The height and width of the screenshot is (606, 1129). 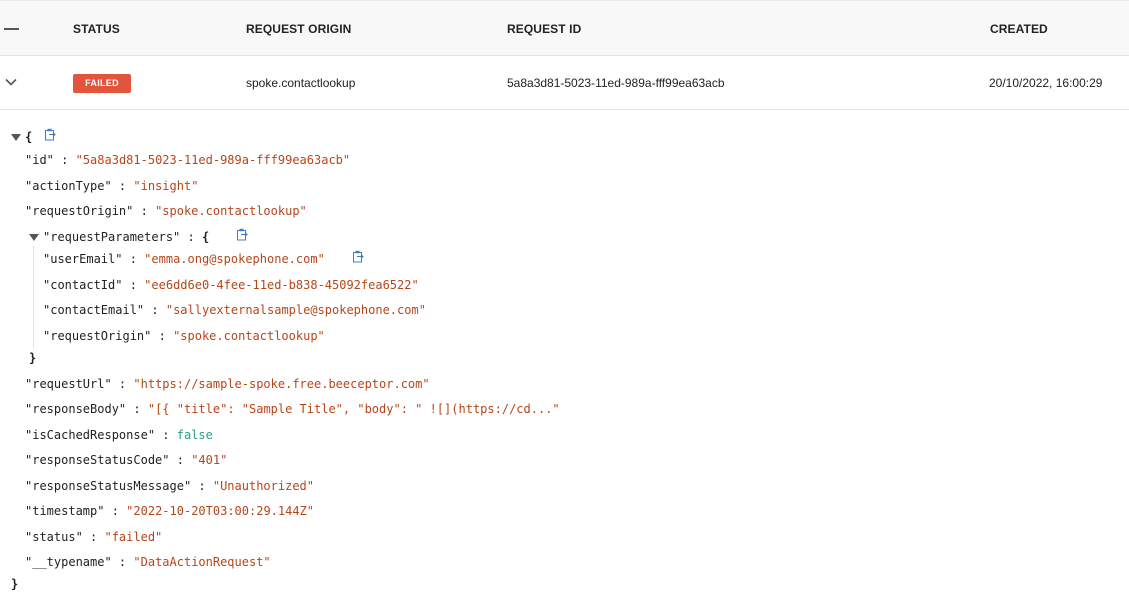 What do you see at coordinates (202, 562) in the screenshot?
I see `json-value: "DataActionRequest"` at bounding box center [202, 562].